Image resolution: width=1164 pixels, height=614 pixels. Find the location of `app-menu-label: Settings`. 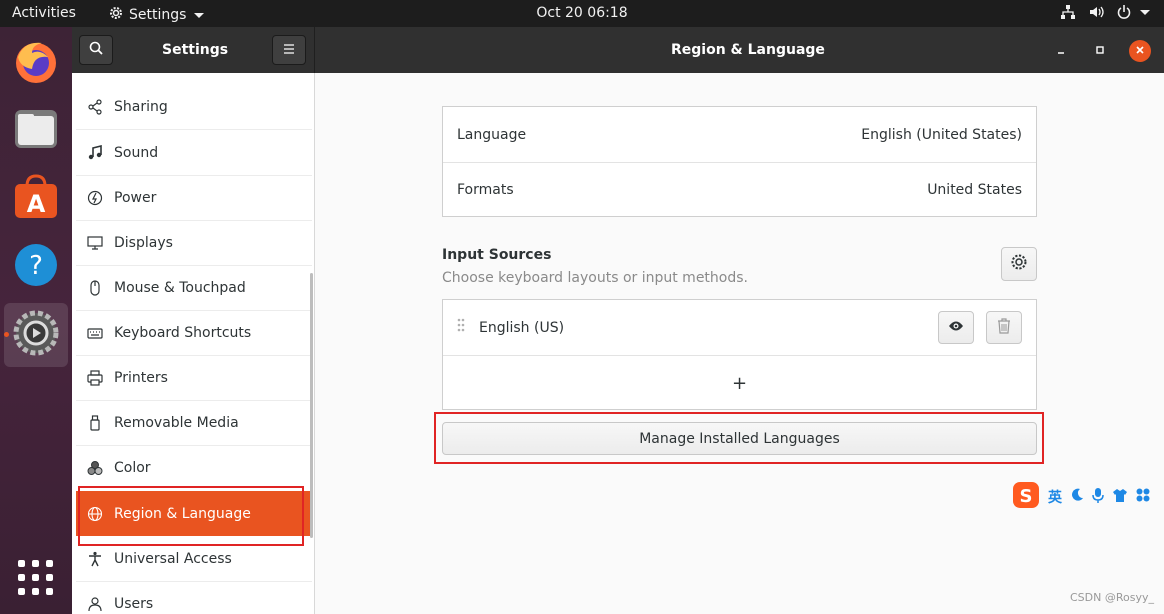

app-menu-label: Settings is located at coordinates (158, 15).